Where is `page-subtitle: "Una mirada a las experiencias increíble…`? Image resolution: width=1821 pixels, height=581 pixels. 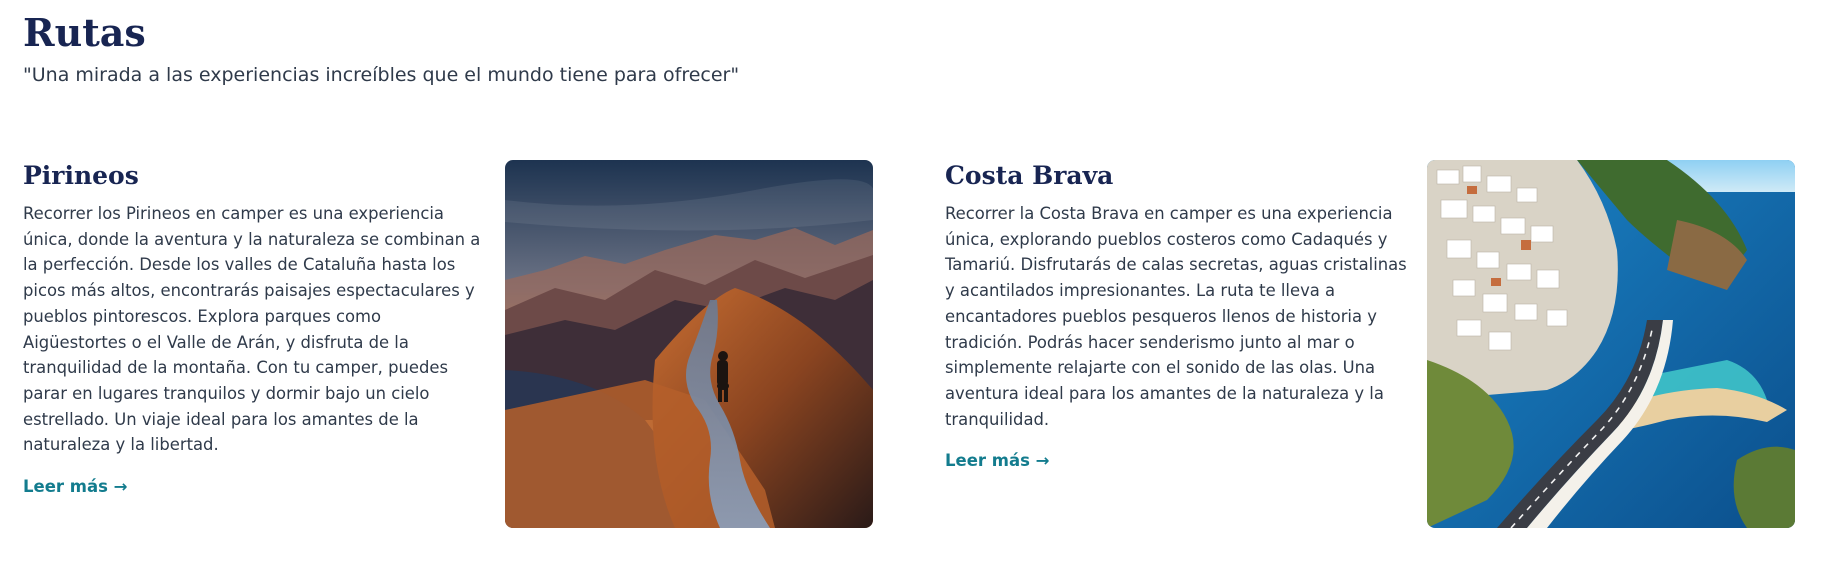 page-subtitle: "Una mirada a las experiencias increíble… is located at coordinates (381, 75).